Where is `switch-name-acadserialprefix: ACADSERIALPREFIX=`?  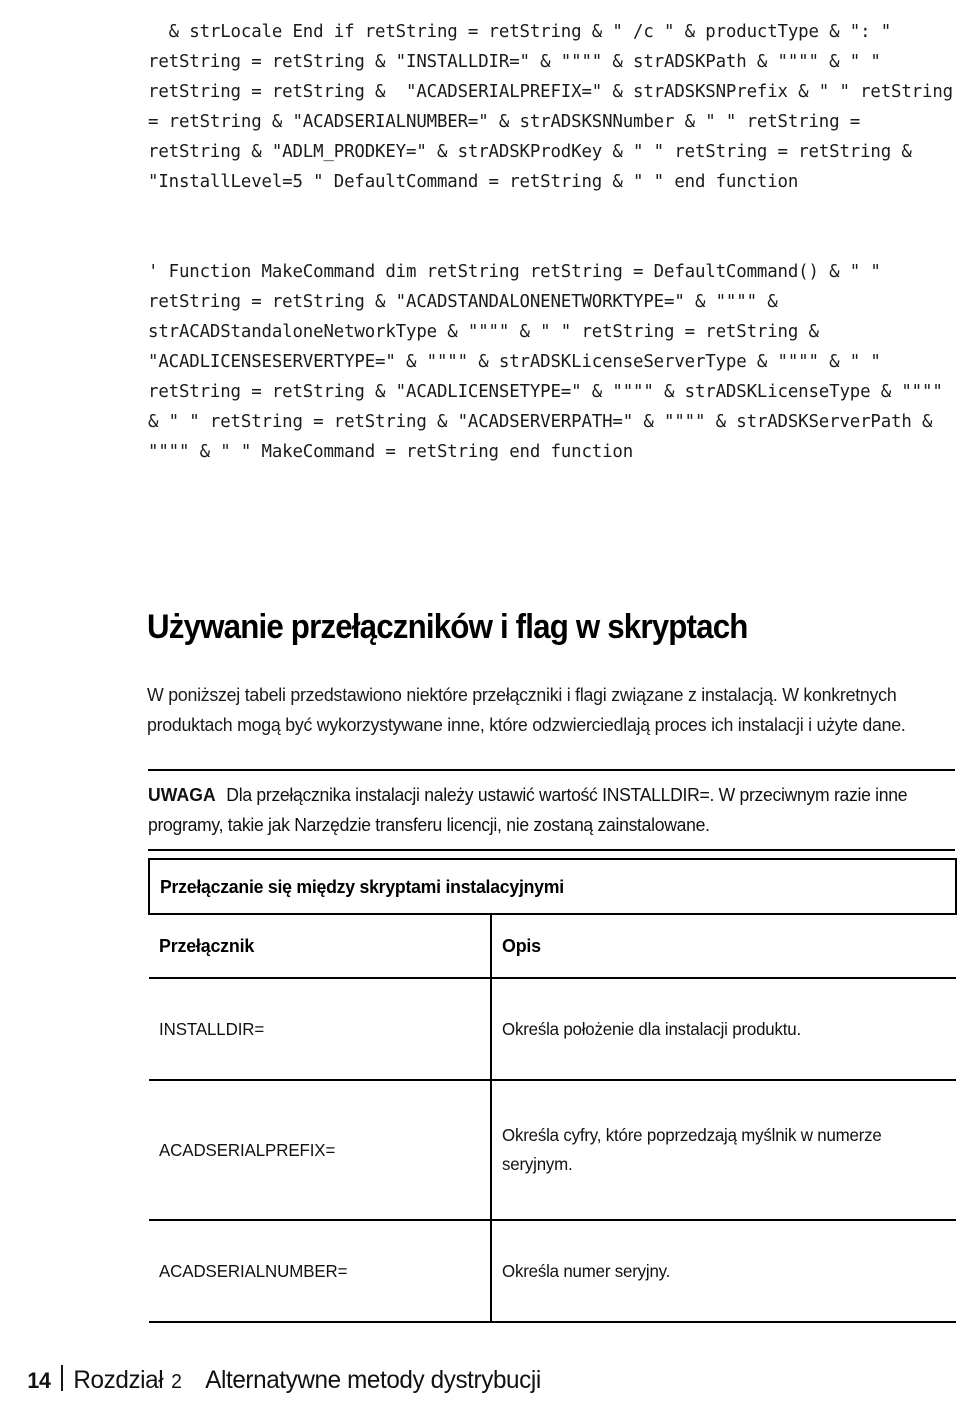
switch-name-acadserialprefix: ACADSERIALPREFIX= is located at coordinates (247, 1149).